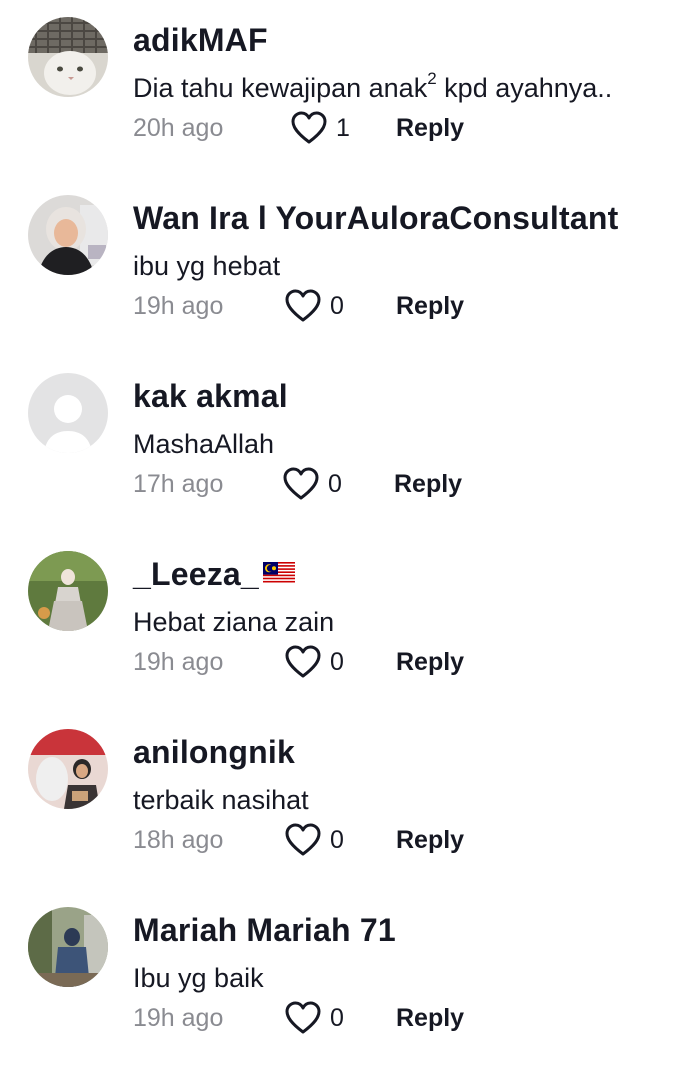 Image resolution: width=694 pixels, height=1068 pixels. I want to click on username: anilongnik, so click(214, 752).